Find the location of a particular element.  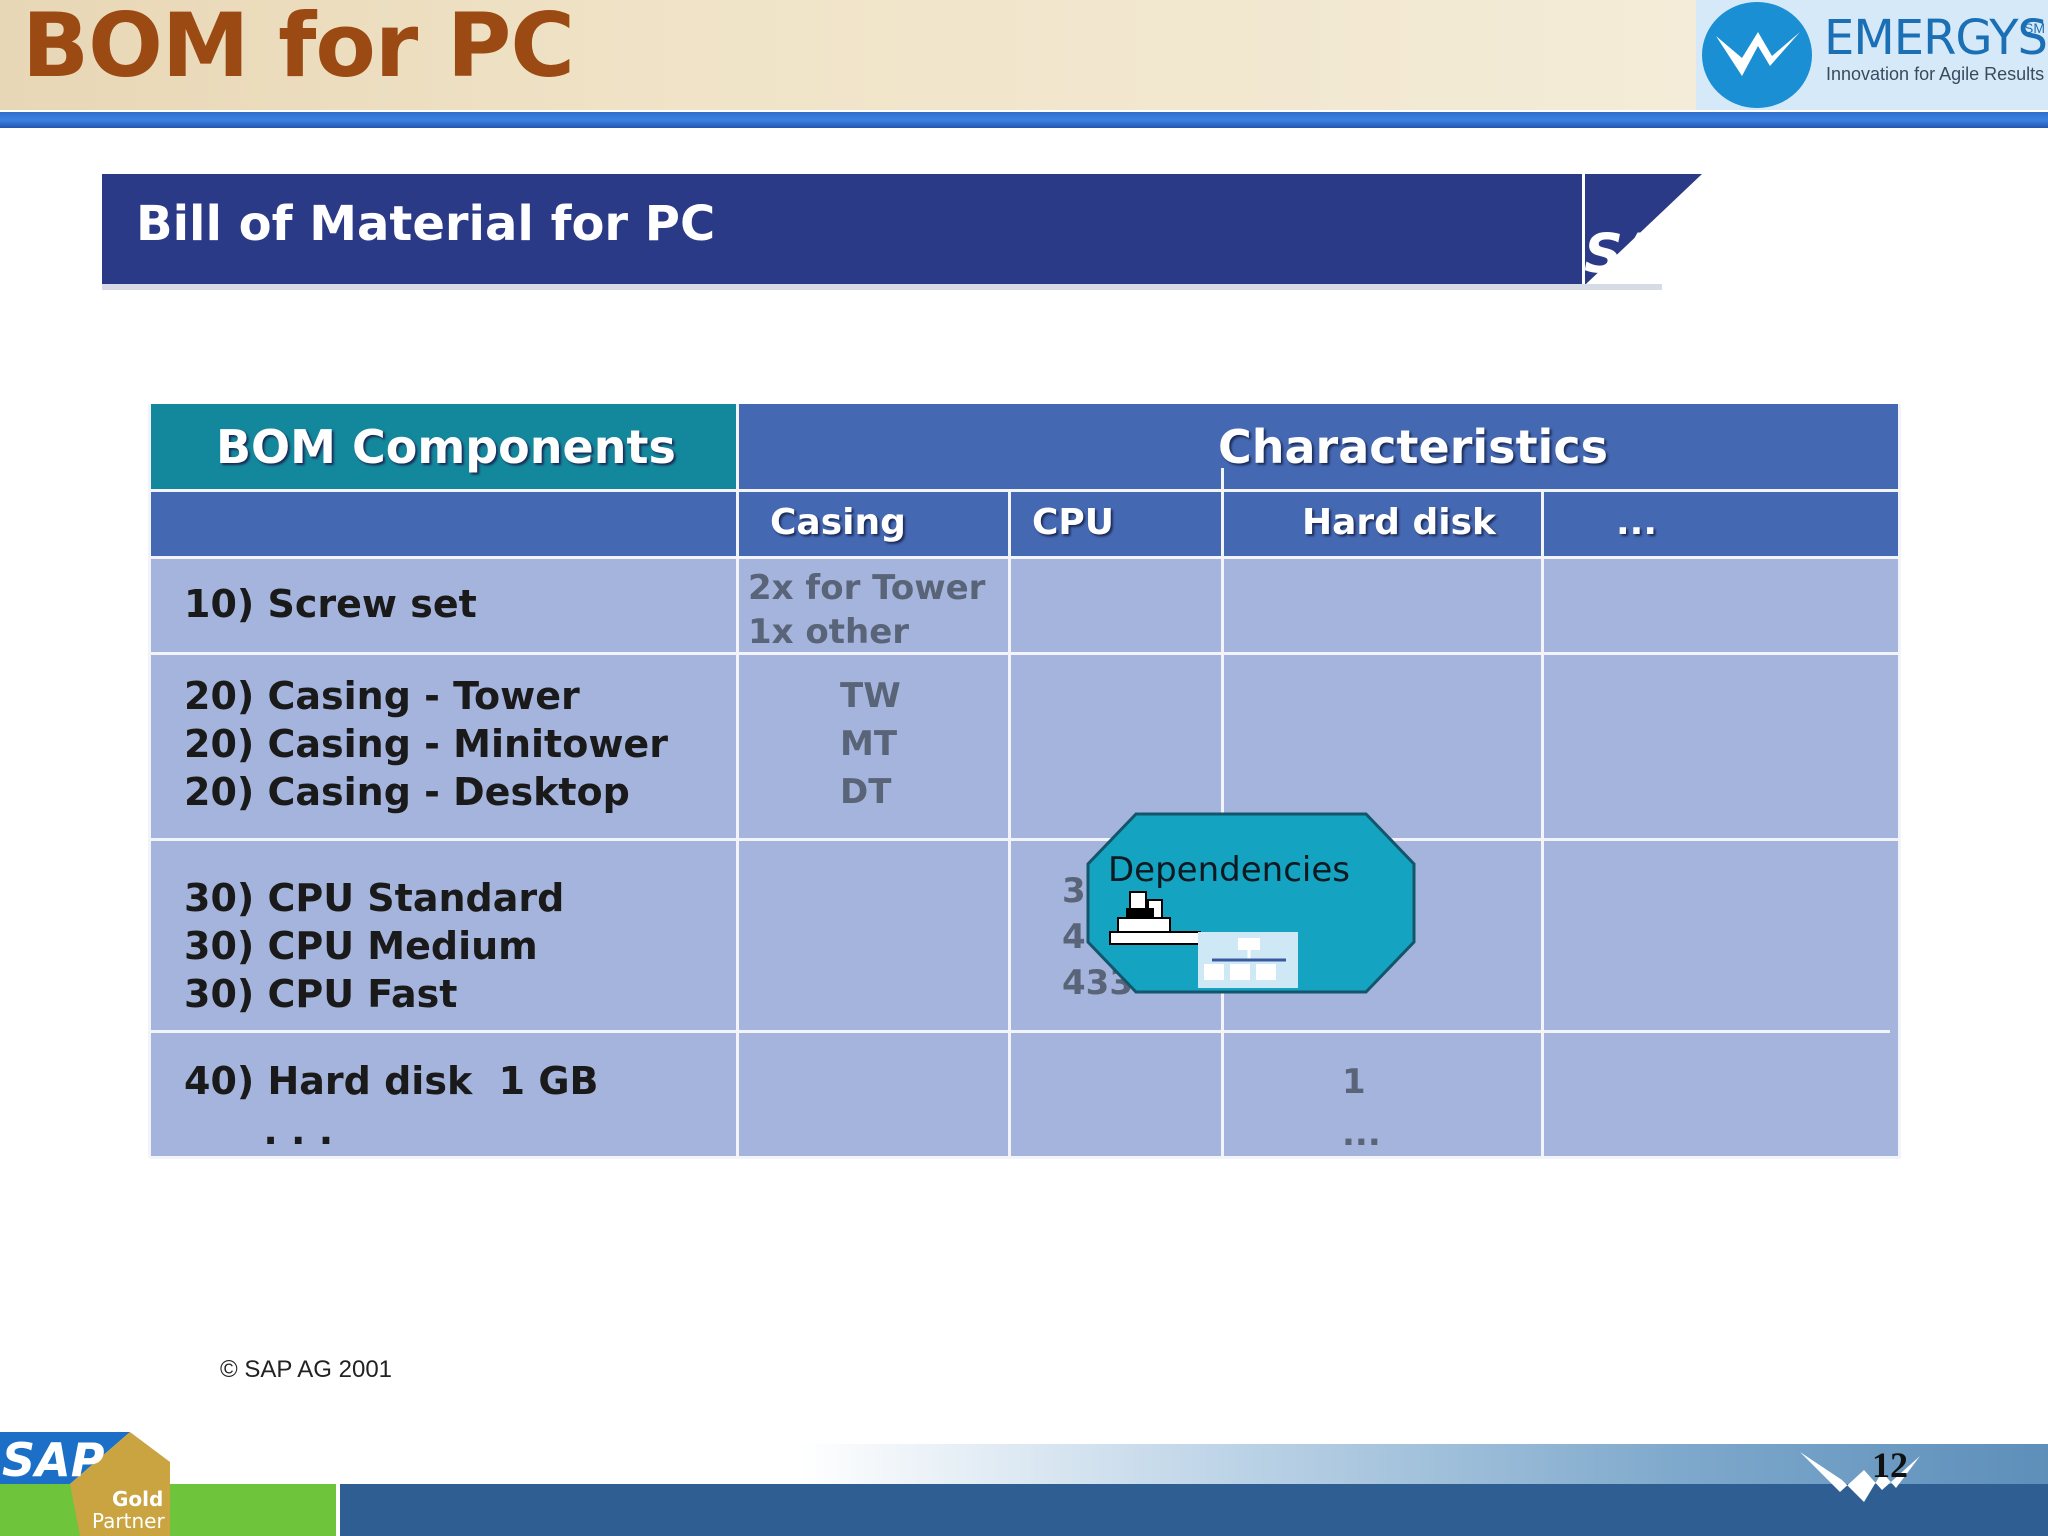

column-hard-disk: Hard disk is located at coordinates (1399, 522).